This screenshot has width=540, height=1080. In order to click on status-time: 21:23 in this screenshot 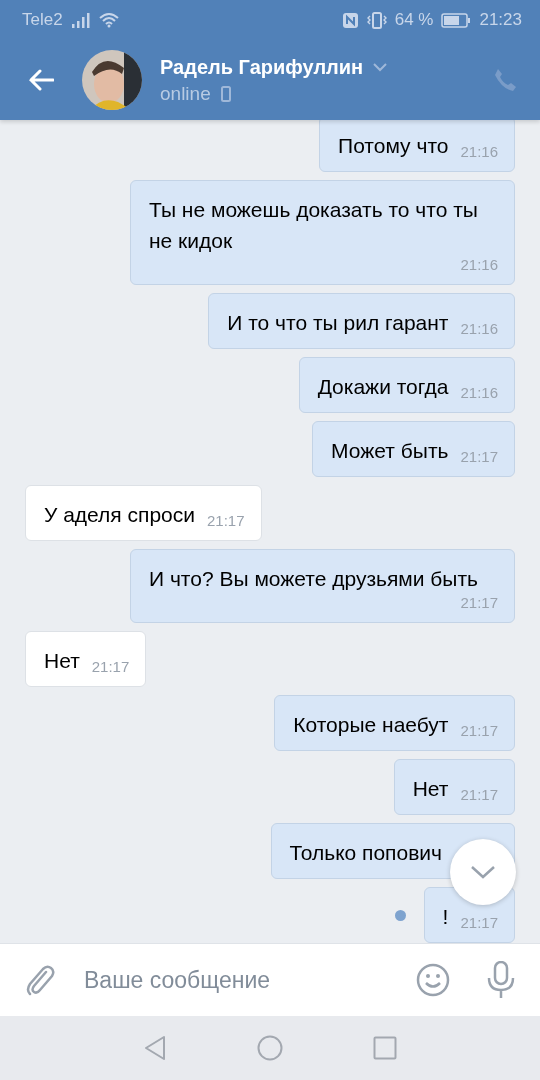, I will do `click(500, 20)`.